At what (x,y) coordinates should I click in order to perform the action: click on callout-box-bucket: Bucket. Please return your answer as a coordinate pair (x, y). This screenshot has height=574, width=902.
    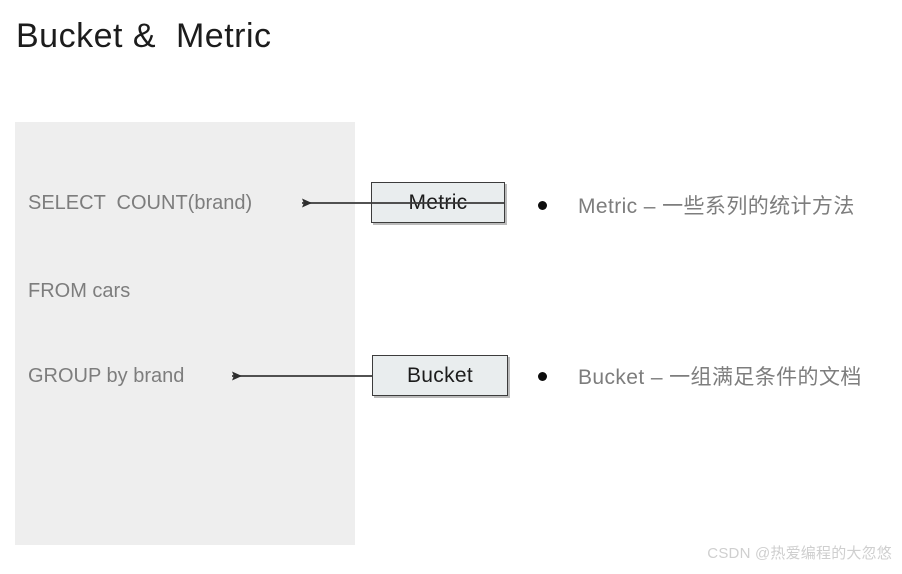
    Looking at the image, I should click on (440, 375).